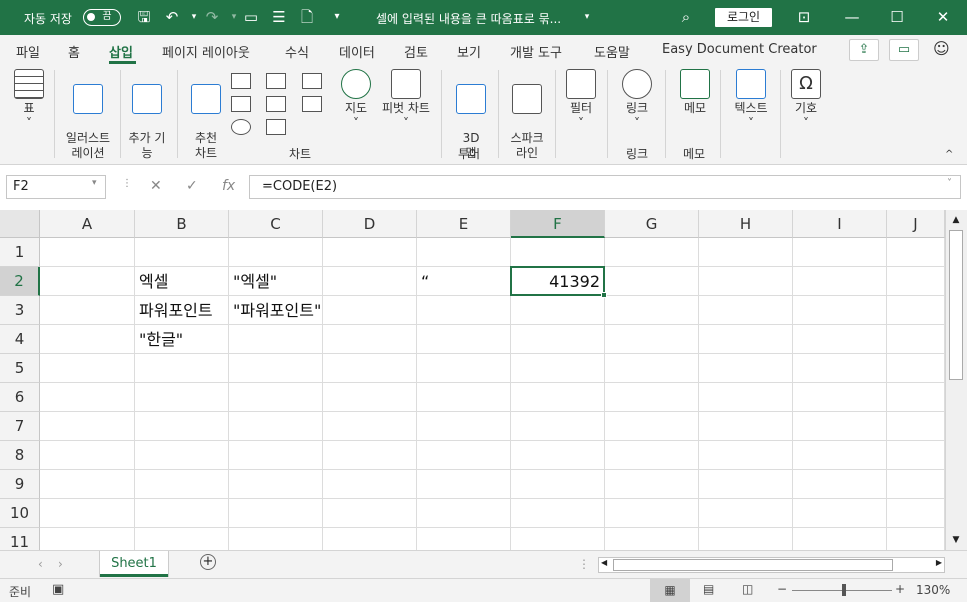 The image size is (967, 602). Describe the element at coordinates (276, 127) in the screenshot. I see `scatter-chart-icon` at that location.